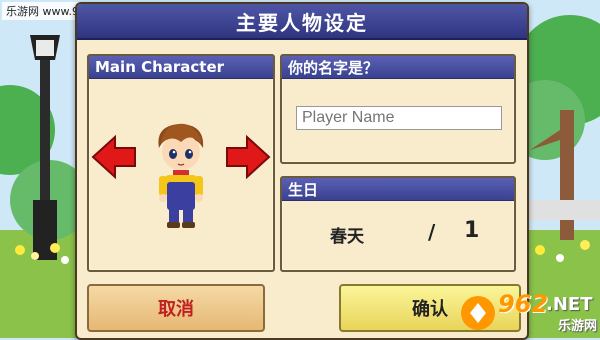  What do you see at coordinates (569, 304) in the screenshot?
I see `logo-suffix: .NET` at bounding box center [569, 304].